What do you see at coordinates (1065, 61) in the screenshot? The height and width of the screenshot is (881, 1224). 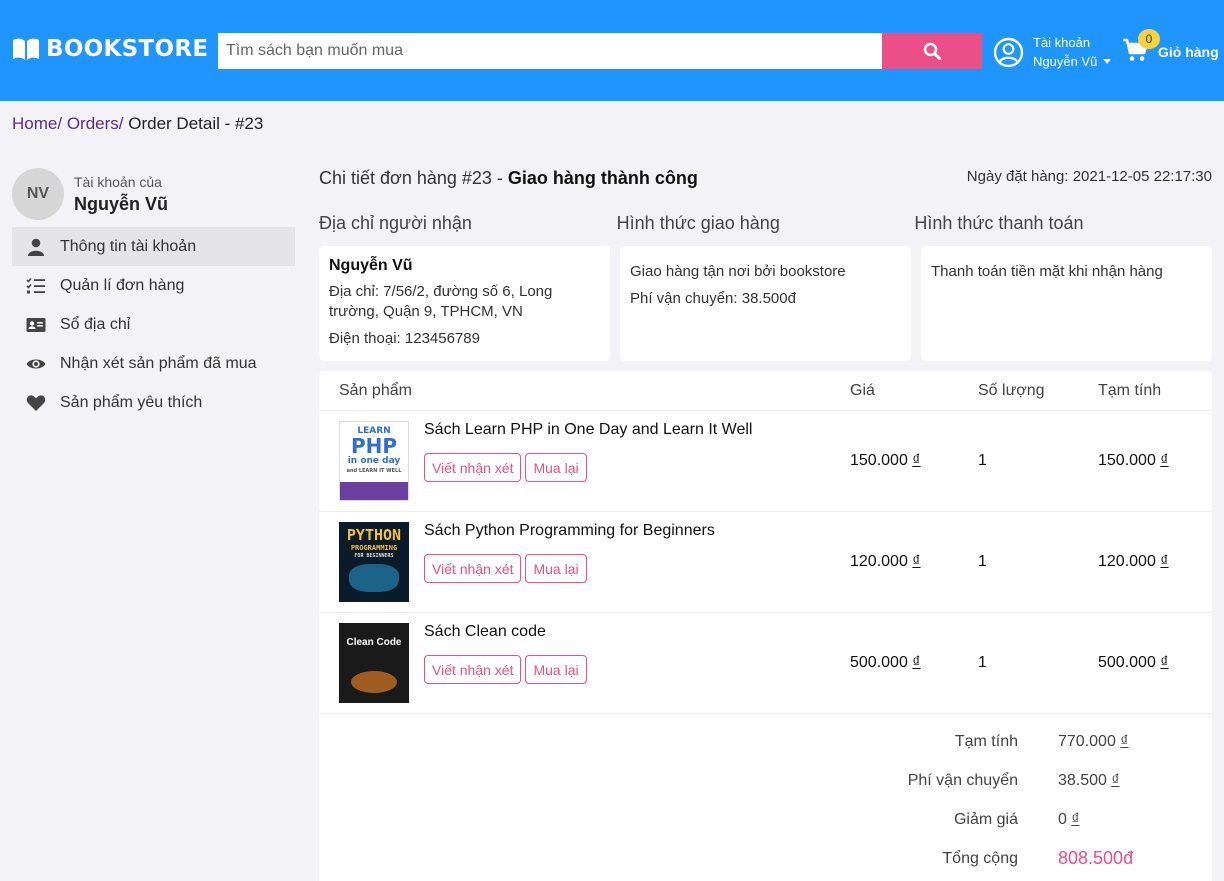 I see `account-name: Nguyễn Vũ` at bounding box center [1065, 61].